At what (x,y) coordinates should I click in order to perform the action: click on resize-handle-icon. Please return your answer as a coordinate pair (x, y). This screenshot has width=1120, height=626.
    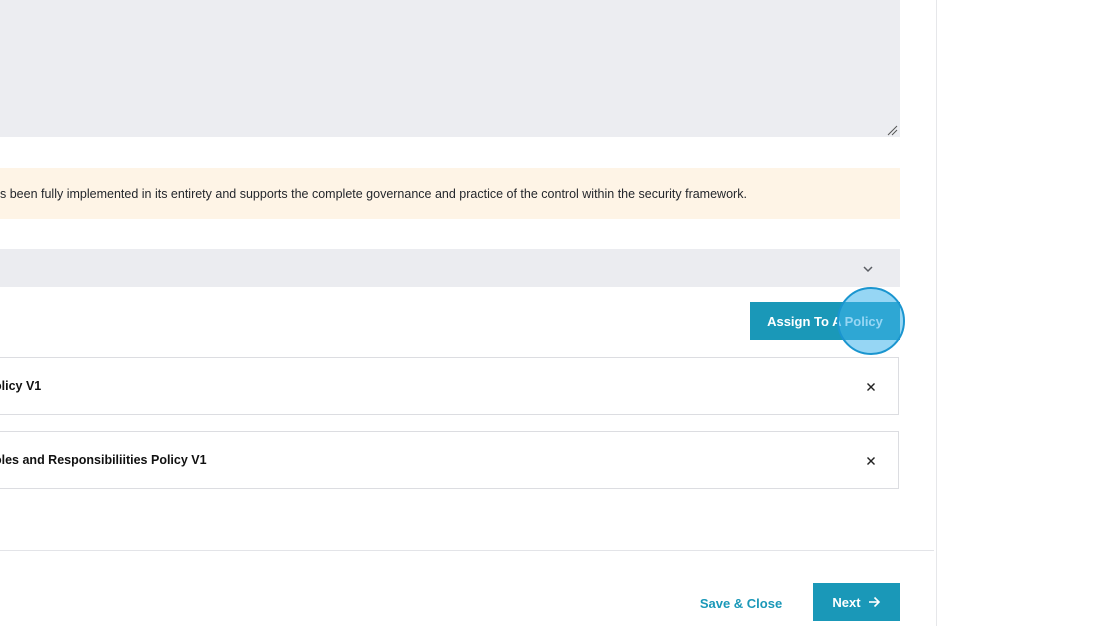
    Looking at the image, I should click on (892, 130).